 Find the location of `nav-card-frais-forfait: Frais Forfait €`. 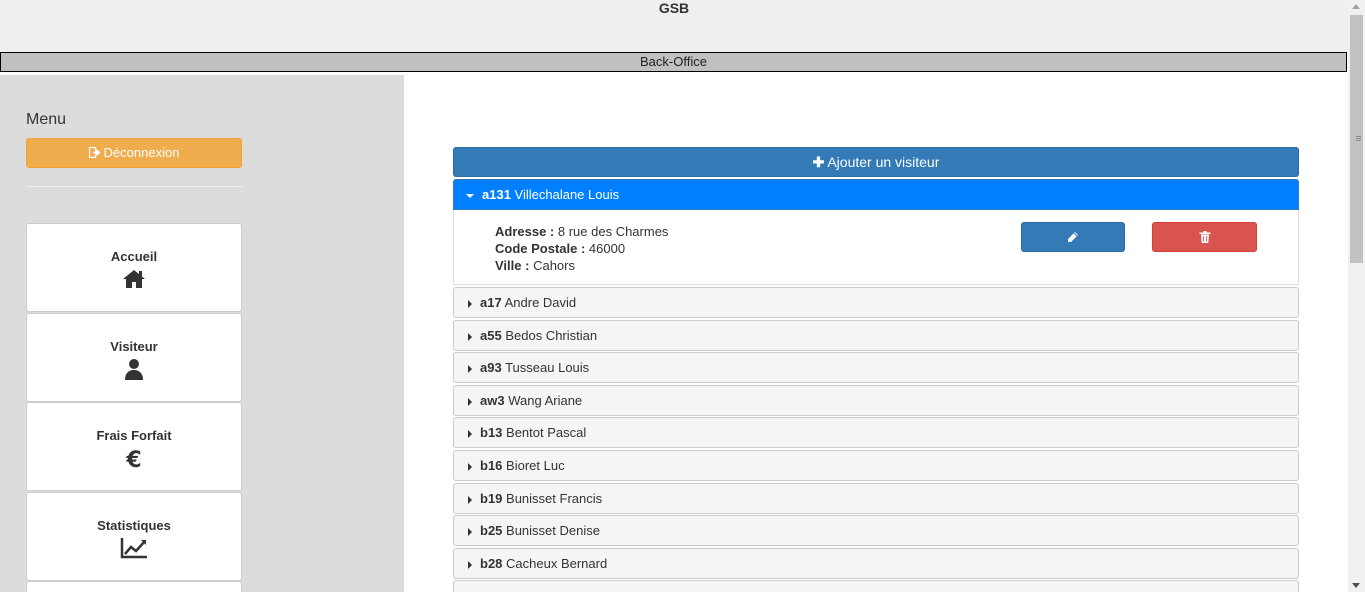

nav-card-frais-forfait: Frais Forfait € is located at coordinates (134, 446).